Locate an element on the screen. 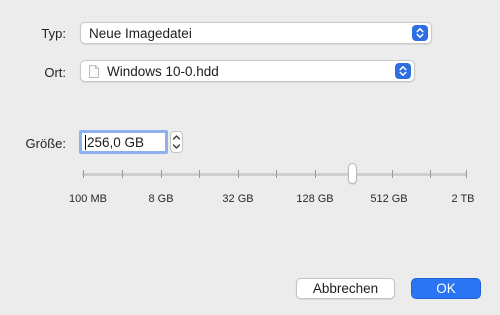 This screenshot has width=500, height=315. location-popup-value: Windows 10-0.hdd is located at coordinates (163, 71).